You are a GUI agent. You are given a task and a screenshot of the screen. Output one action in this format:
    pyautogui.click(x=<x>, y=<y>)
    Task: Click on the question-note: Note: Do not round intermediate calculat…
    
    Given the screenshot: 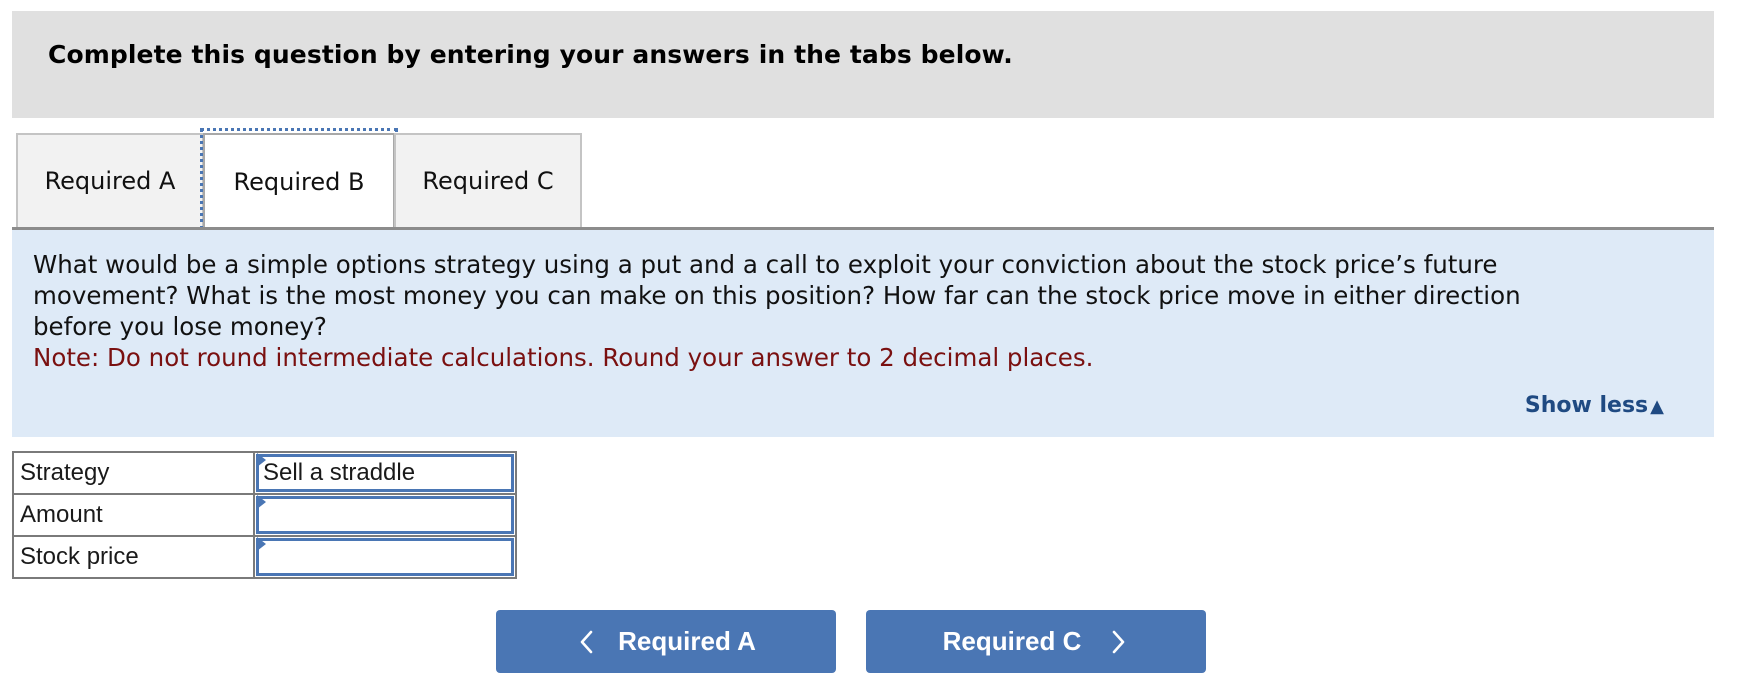 What is the action you would take?
    pyautogui.click(x=563, y=357)
    